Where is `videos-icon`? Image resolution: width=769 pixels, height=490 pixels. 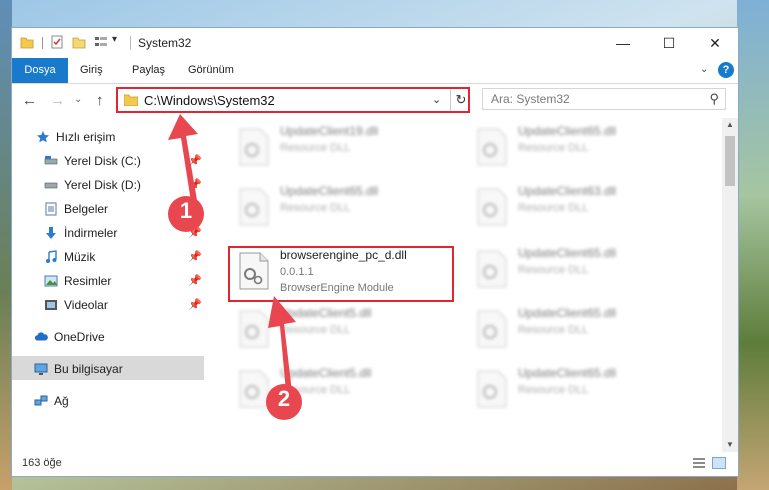 videos-icon is located at coordinates (51, 305).